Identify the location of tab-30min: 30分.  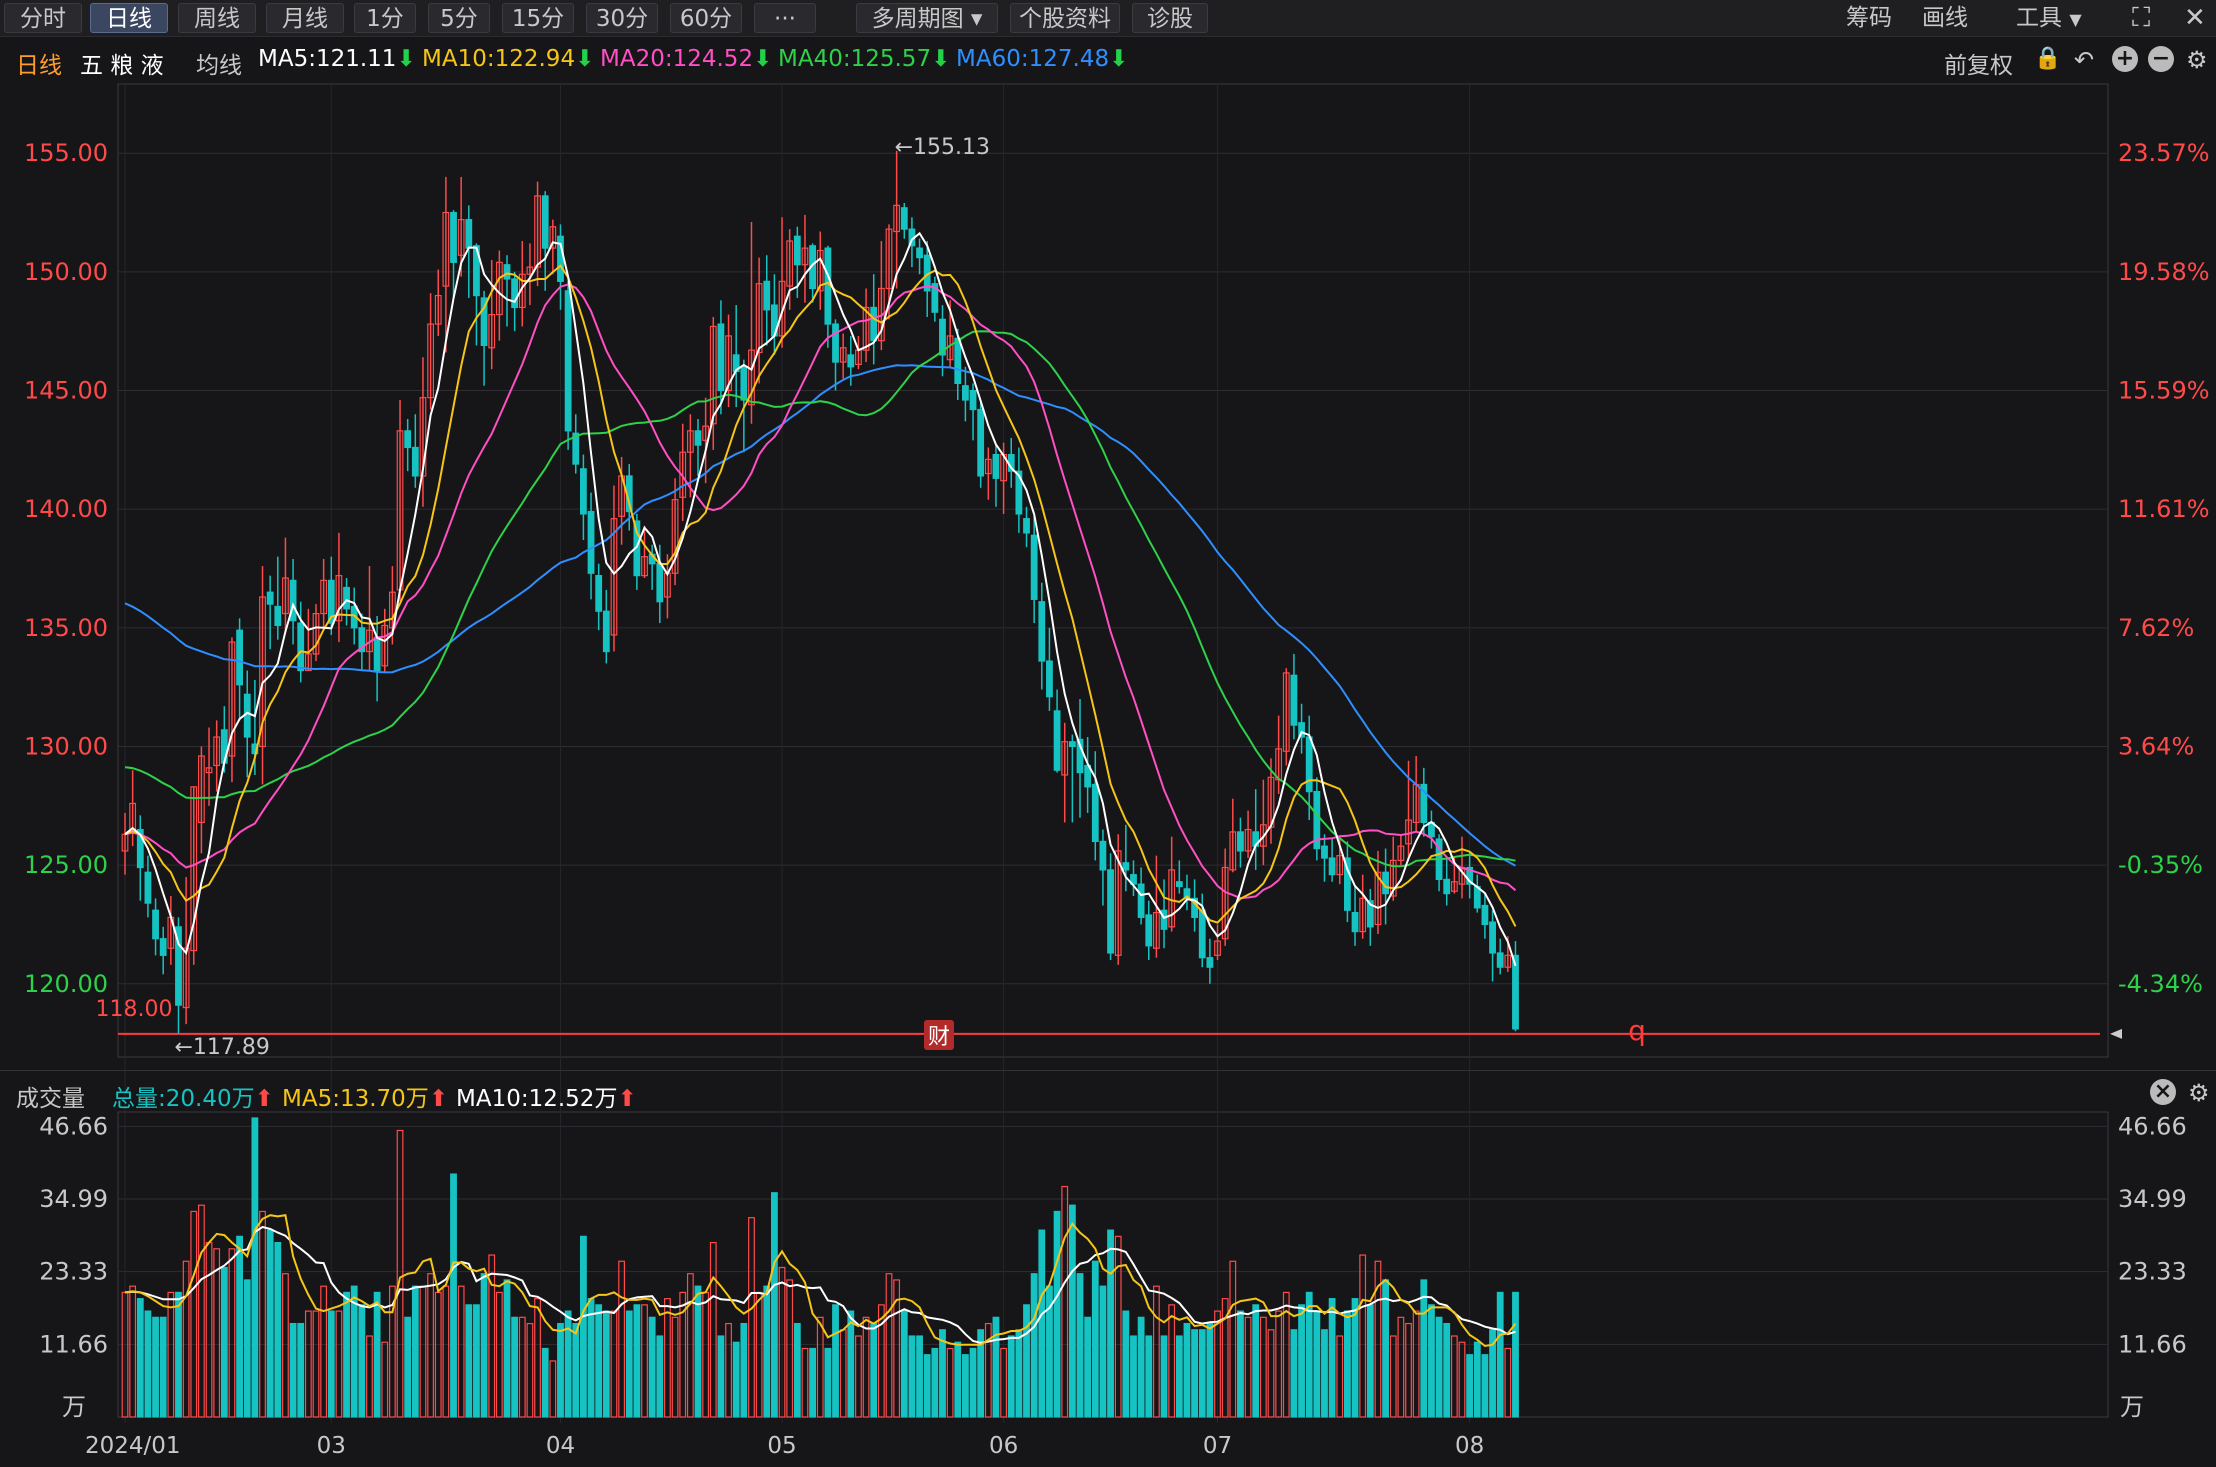
(622, 18).